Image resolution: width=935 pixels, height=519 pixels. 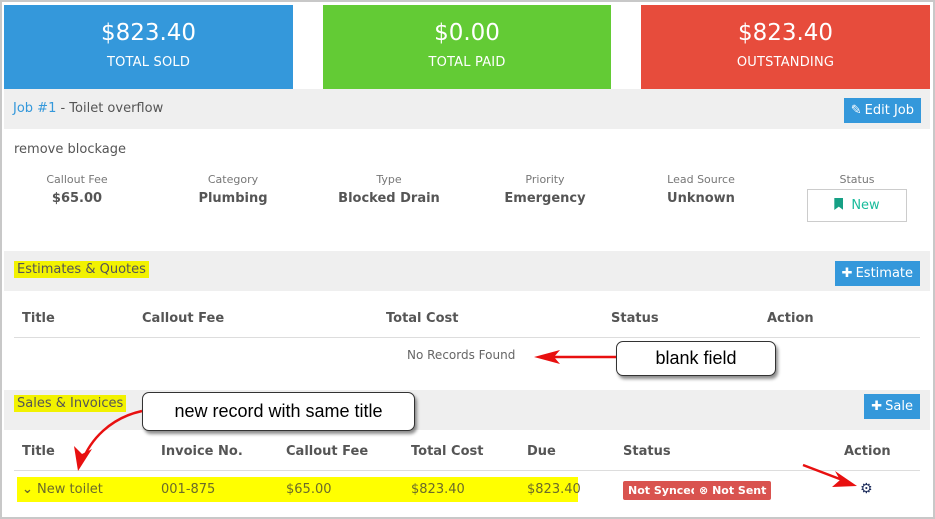 I want to click on arrow-to-gear, so click(x=829, y=475).